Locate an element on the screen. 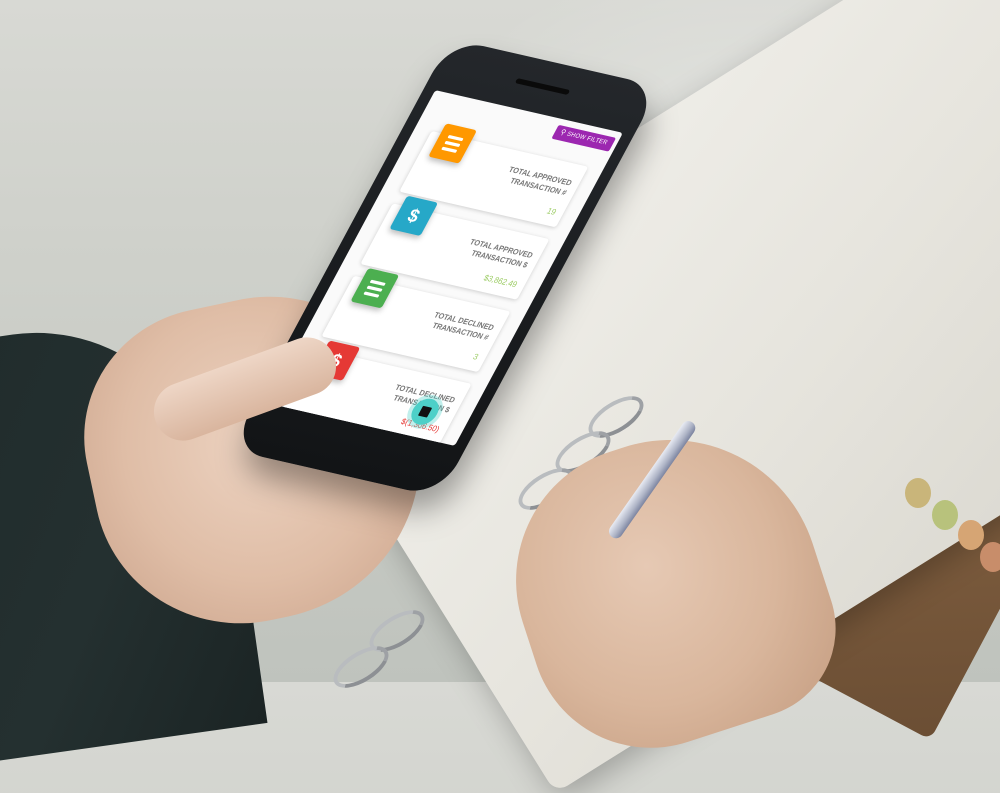 The image size is (1000, 793). card-label: TOTAL APPROVED TRANSACTION # is located at coordinates (540, 181).